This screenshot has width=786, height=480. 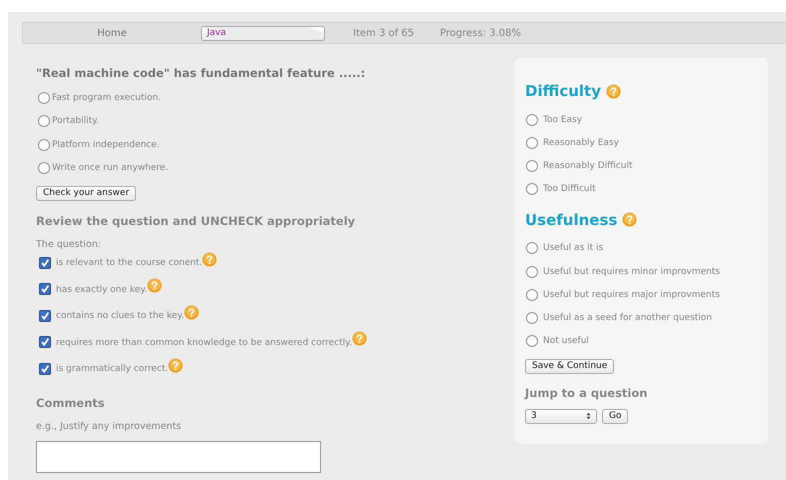 What do you see at coordinates (569, 189) in the screenshot?
I see `option-label: Too Difficult` at bounding box center [569, 189].